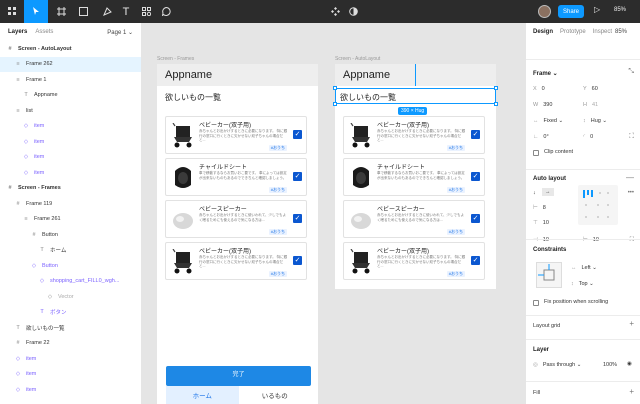 This screenshot has width=640, height=404. Describe the element at coordinates (70, 80) in the screenshot. I see `layer-row: ≡ Frame 1` at that location.